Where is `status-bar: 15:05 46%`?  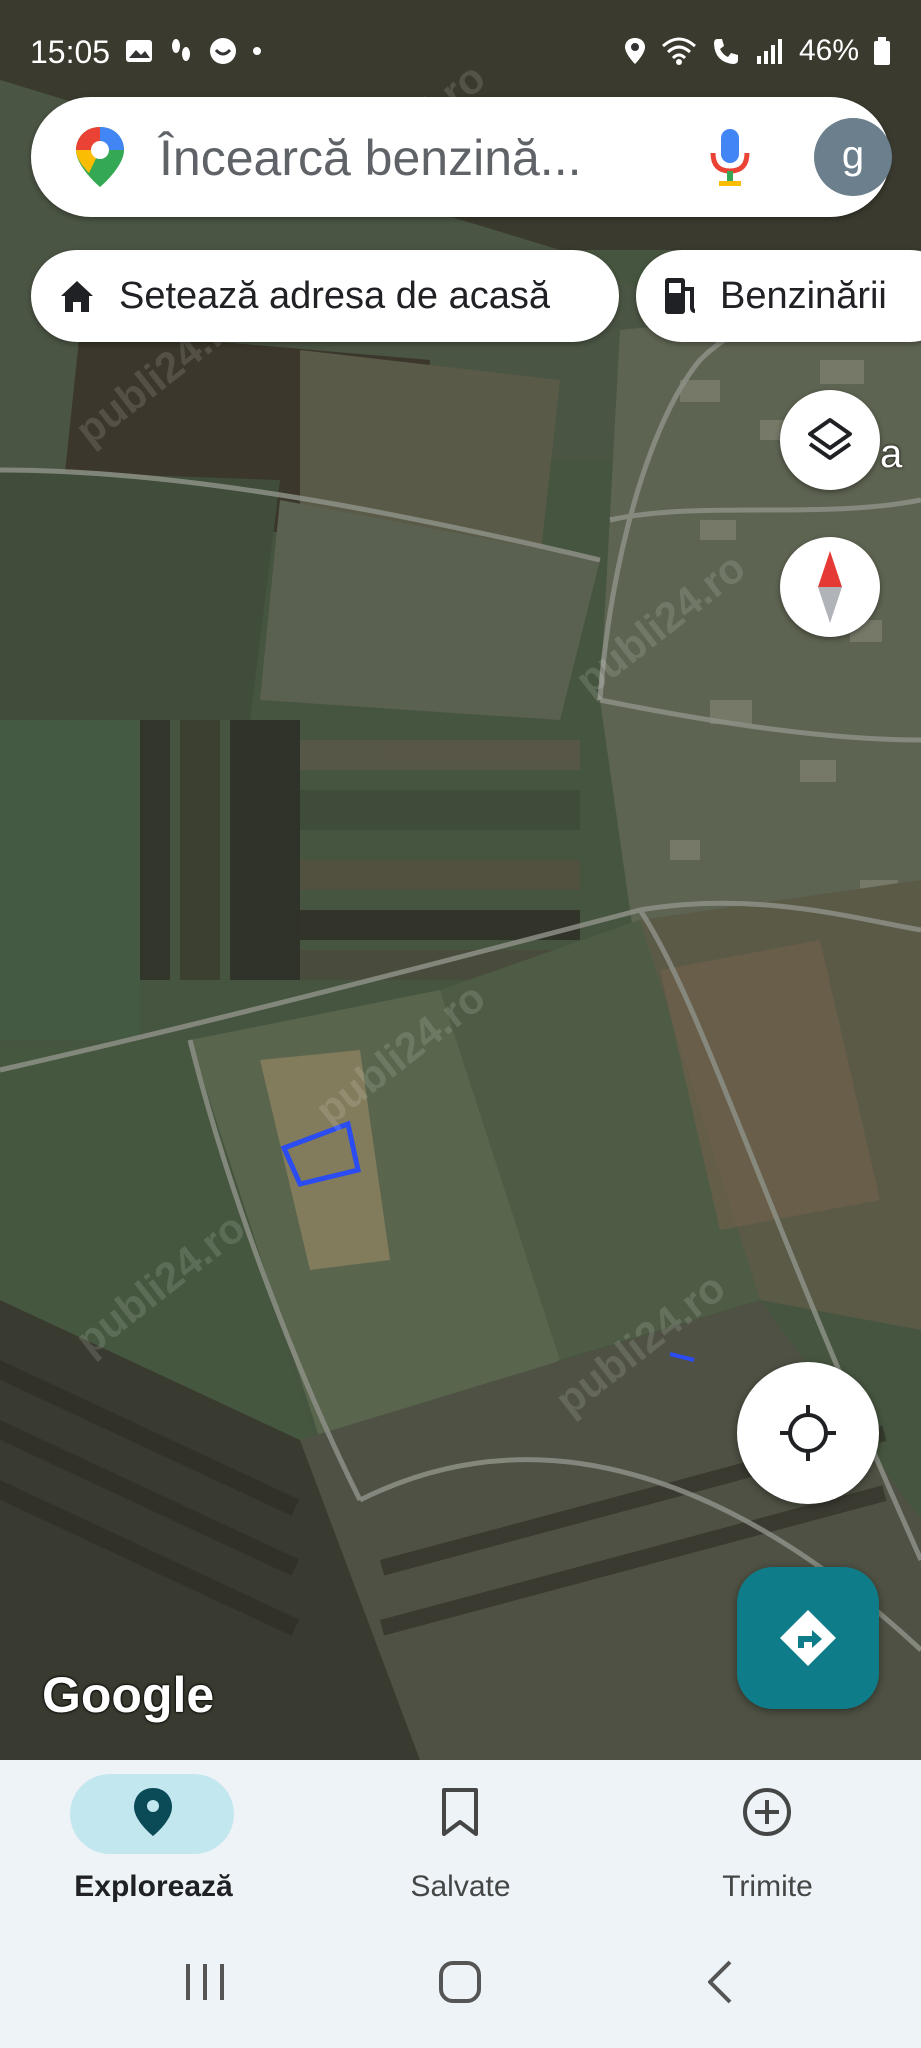 status-bar: 15:05 46% is located at coordinates (460, 52).